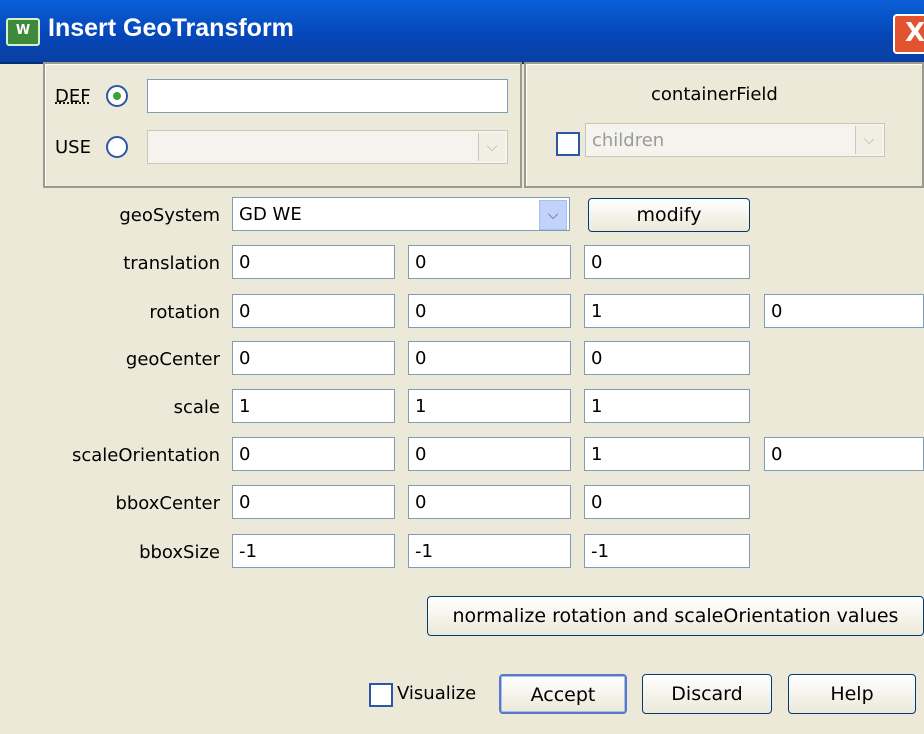 The width and height of the screenshot is (924, 734). I want to click on geocenter-x-input: 0, so click(313, 358).